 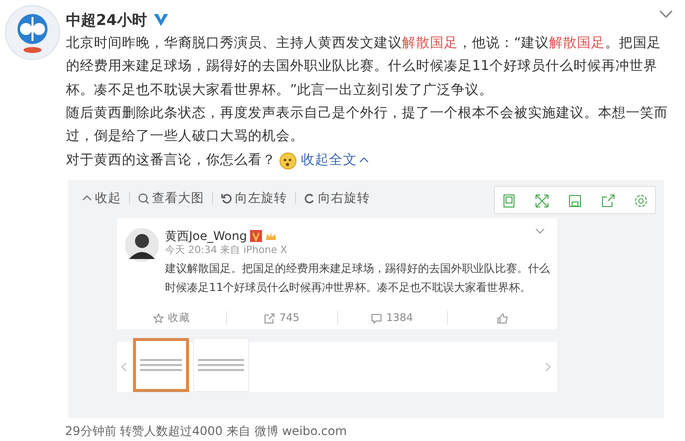 What do you see at coordinates (281, 318) in the screenshot?
I see `action-button: 745` at bounding box center [281, 318].